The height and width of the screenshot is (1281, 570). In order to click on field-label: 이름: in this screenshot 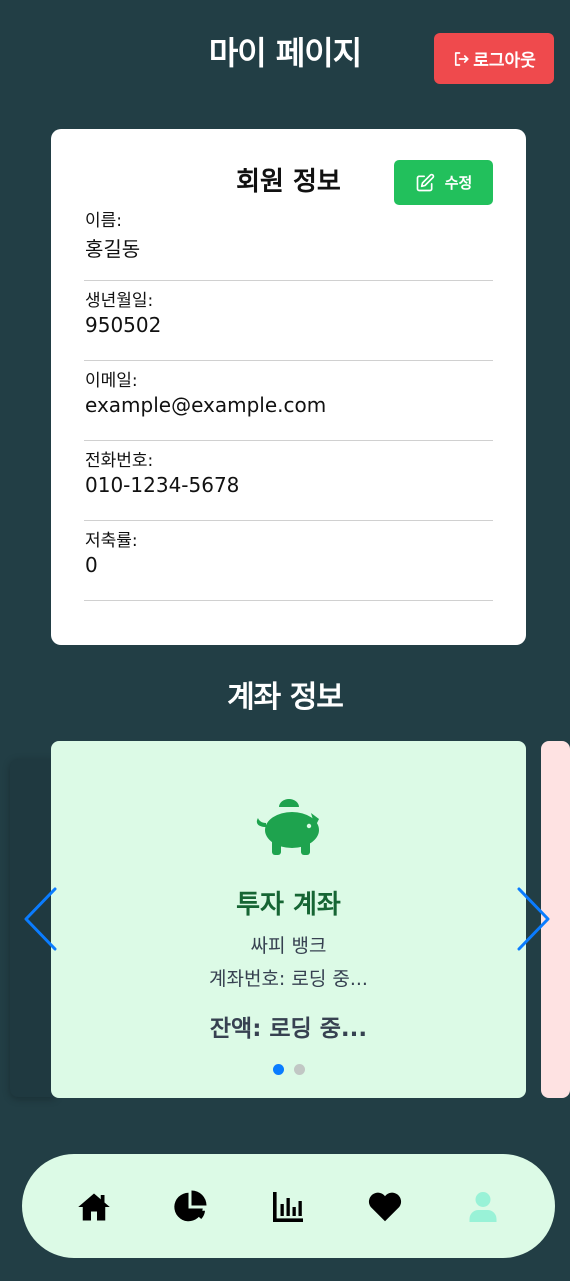, I will do `click(104, 221)`.